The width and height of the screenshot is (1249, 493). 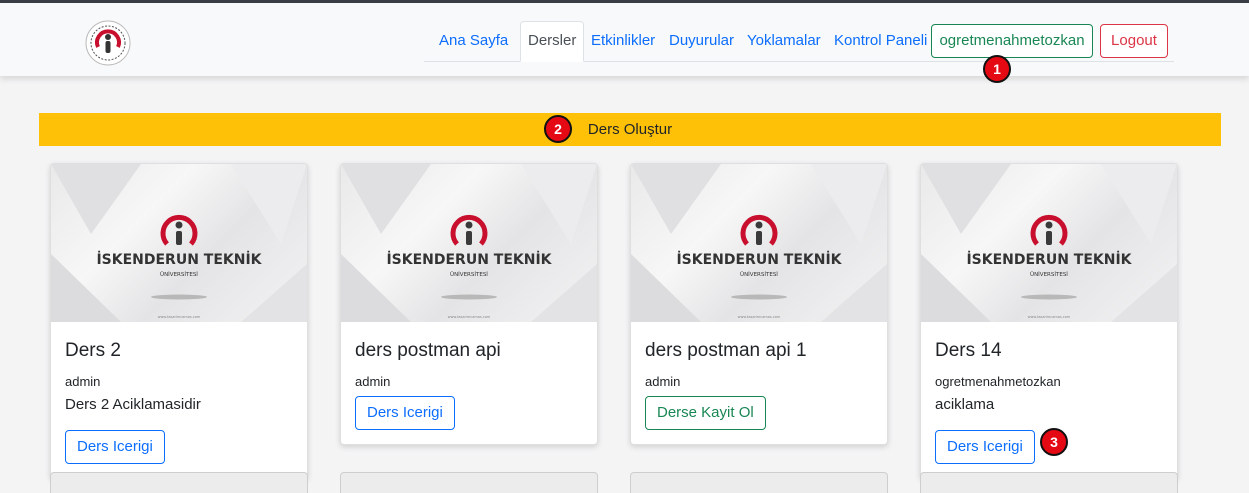 I want to click on university-logo, so click(x=108, y=43).